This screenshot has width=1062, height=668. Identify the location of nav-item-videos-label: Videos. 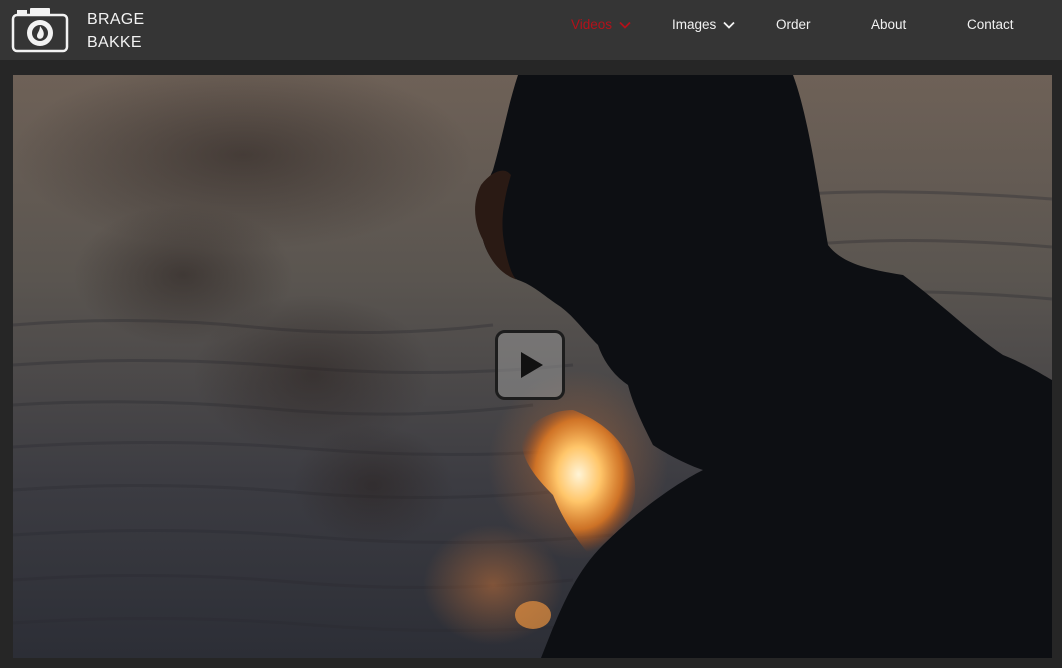
(592, 24).